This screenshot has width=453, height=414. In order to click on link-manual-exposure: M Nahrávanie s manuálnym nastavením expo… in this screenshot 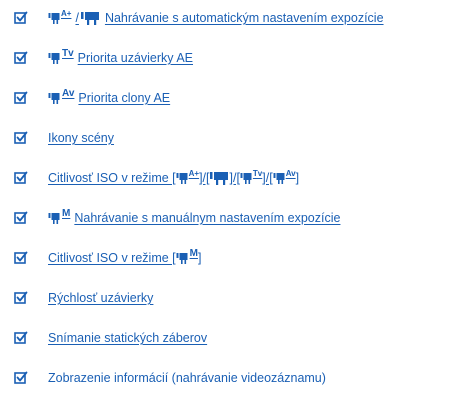, I will do `click(194, 217)`.